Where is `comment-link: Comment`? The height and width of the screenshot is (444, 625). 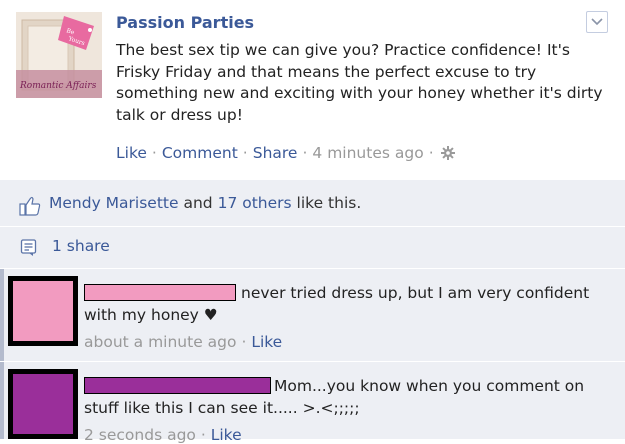
comment-link: Comment is located at coordinates (200, 153).